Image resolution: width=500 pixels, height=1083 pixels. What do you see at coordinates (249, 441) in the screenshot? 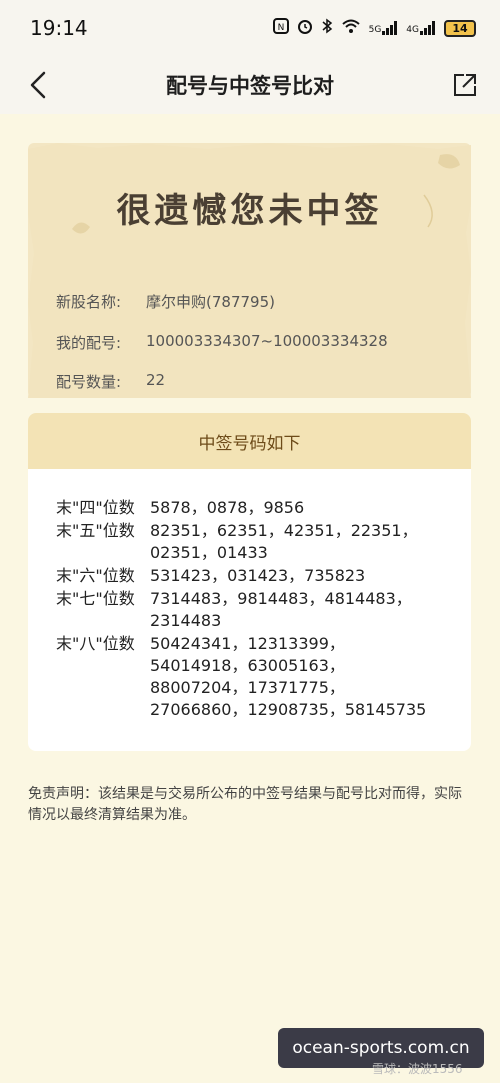
I see `winning-numbers-header: 中签号码如下` at bounding box center [249, 441].